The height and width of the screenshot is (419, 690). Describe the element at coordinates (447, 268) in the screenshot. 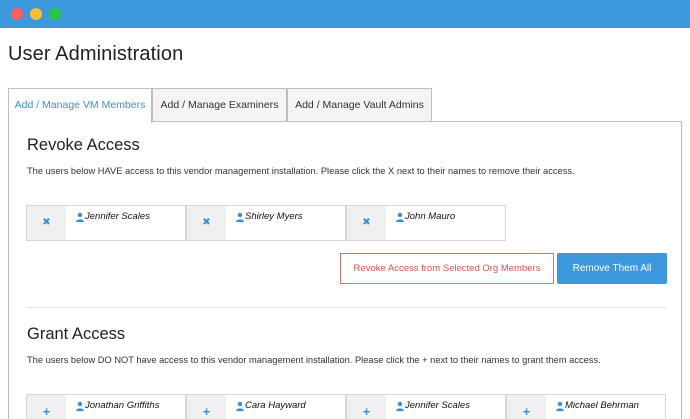

I see `revoke-selected-button: Revoke Access from Selected Org Members` at that location.